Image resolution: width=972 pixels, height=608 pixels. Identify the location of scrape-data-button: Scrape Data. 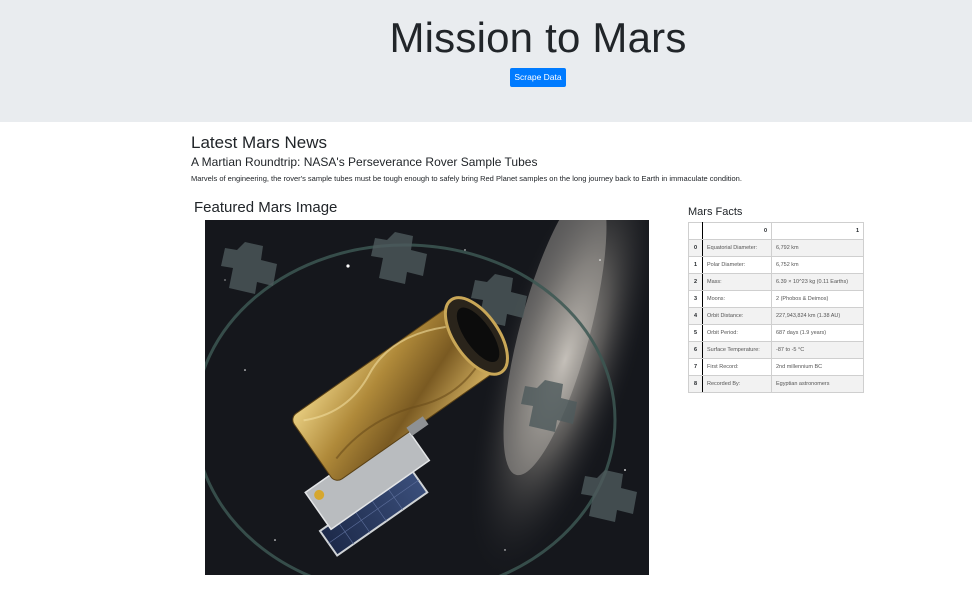
(538, 77).